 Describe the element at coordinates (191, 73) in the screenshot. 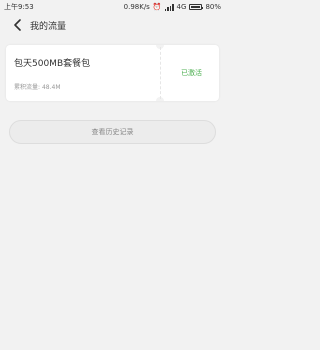

I see `status-badge: 已激活` at that location.